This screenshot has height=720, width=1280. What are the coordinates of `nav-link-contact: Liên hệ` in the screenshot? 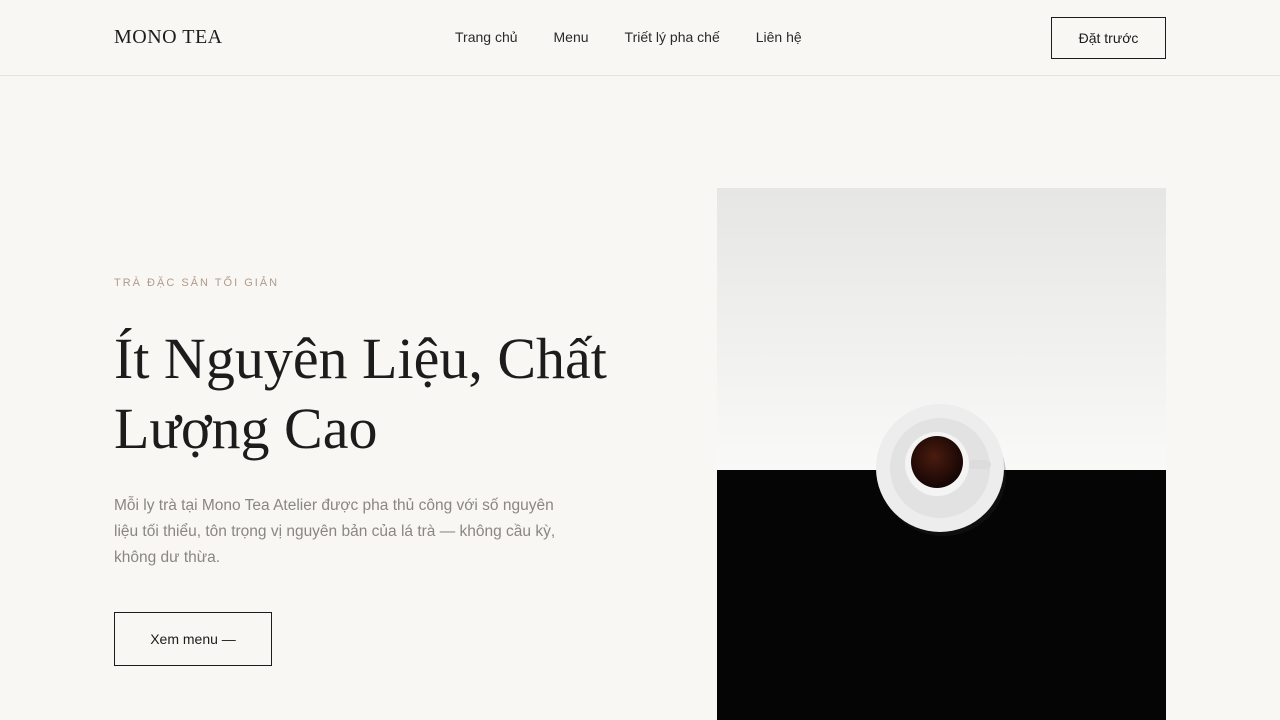 It's located at (779, 37).